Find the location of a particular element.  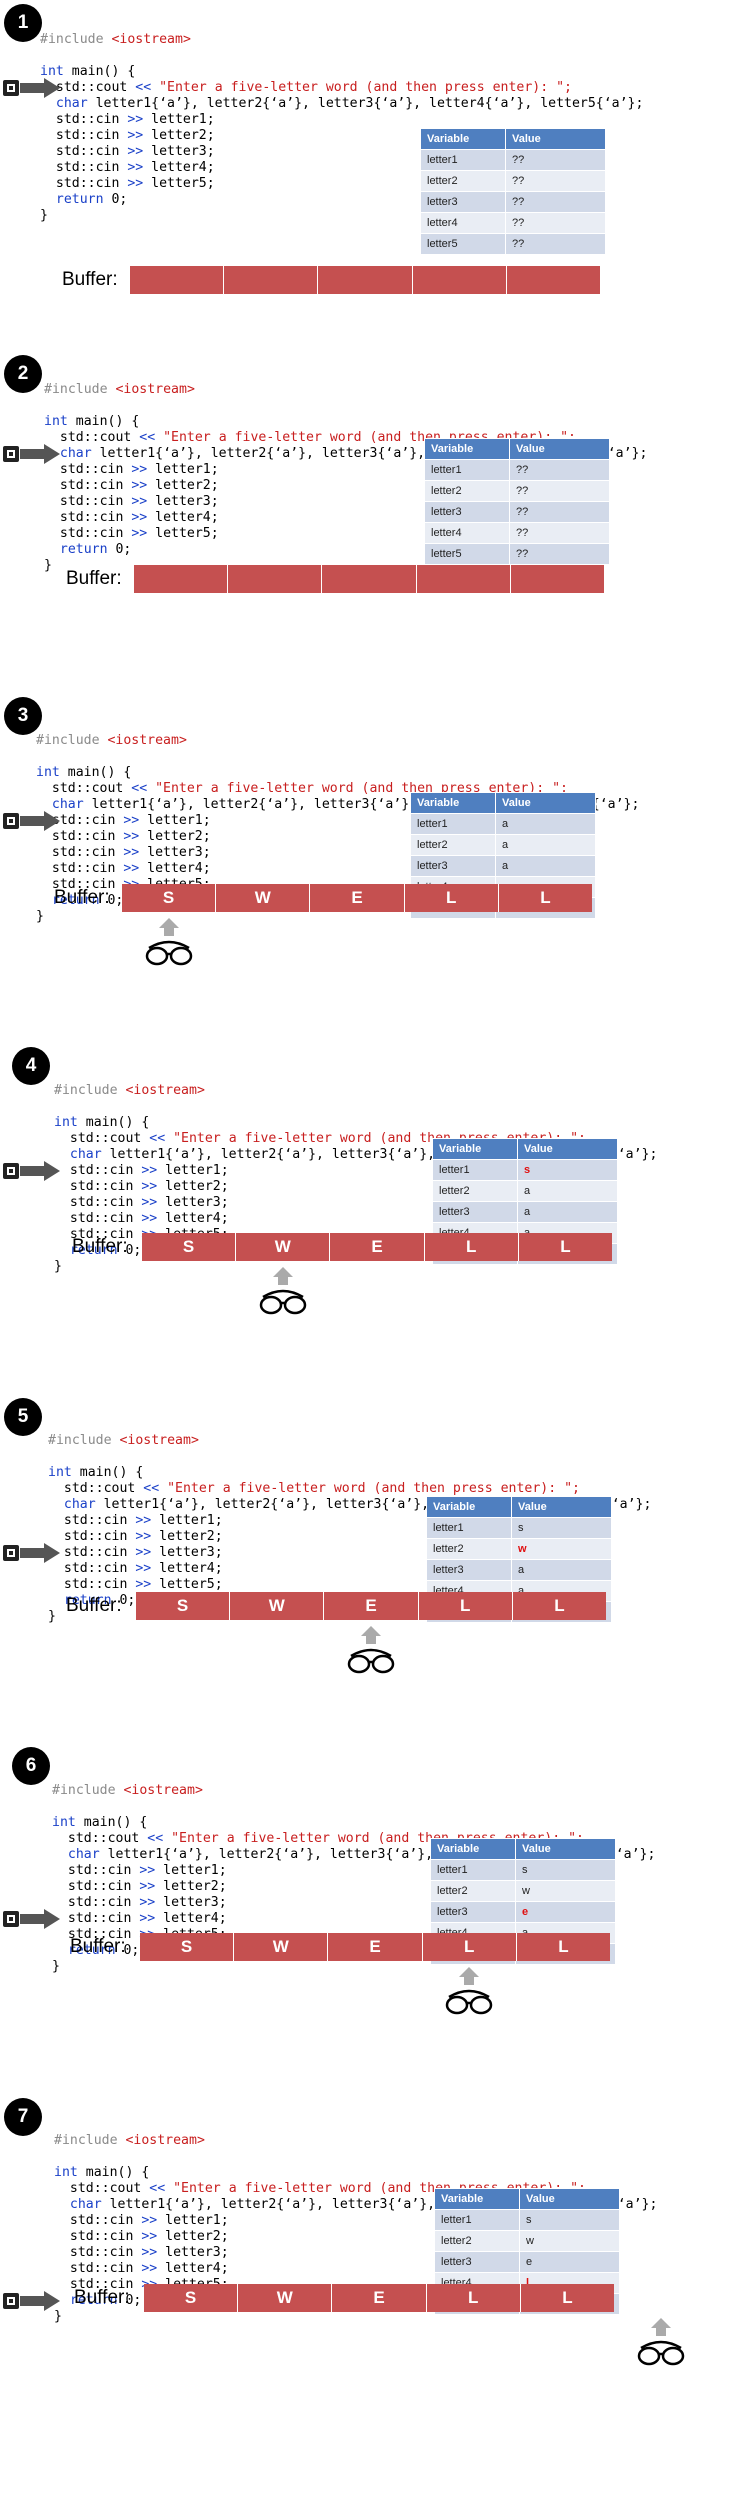

variable-value: w is located at coordinates (565, 1891).